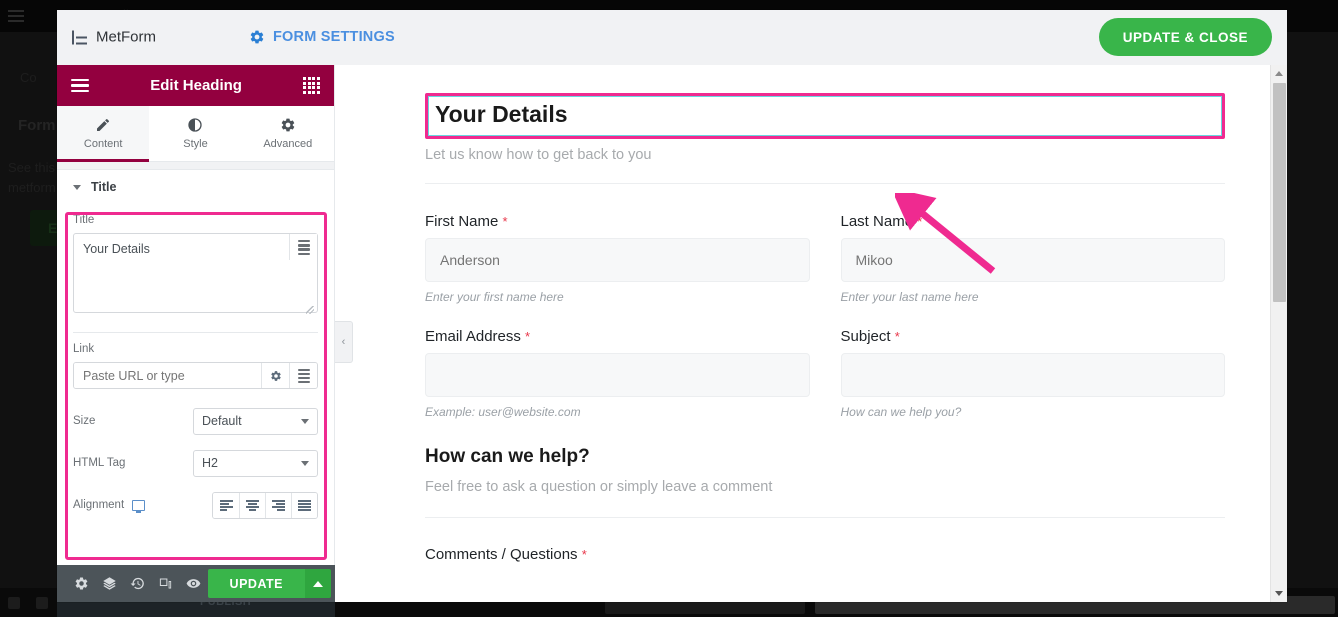 The image size is (1338, 617). Describe the element at coordinates (81, 583) in the screenshot. I see `settings-gear-icon` at that location.